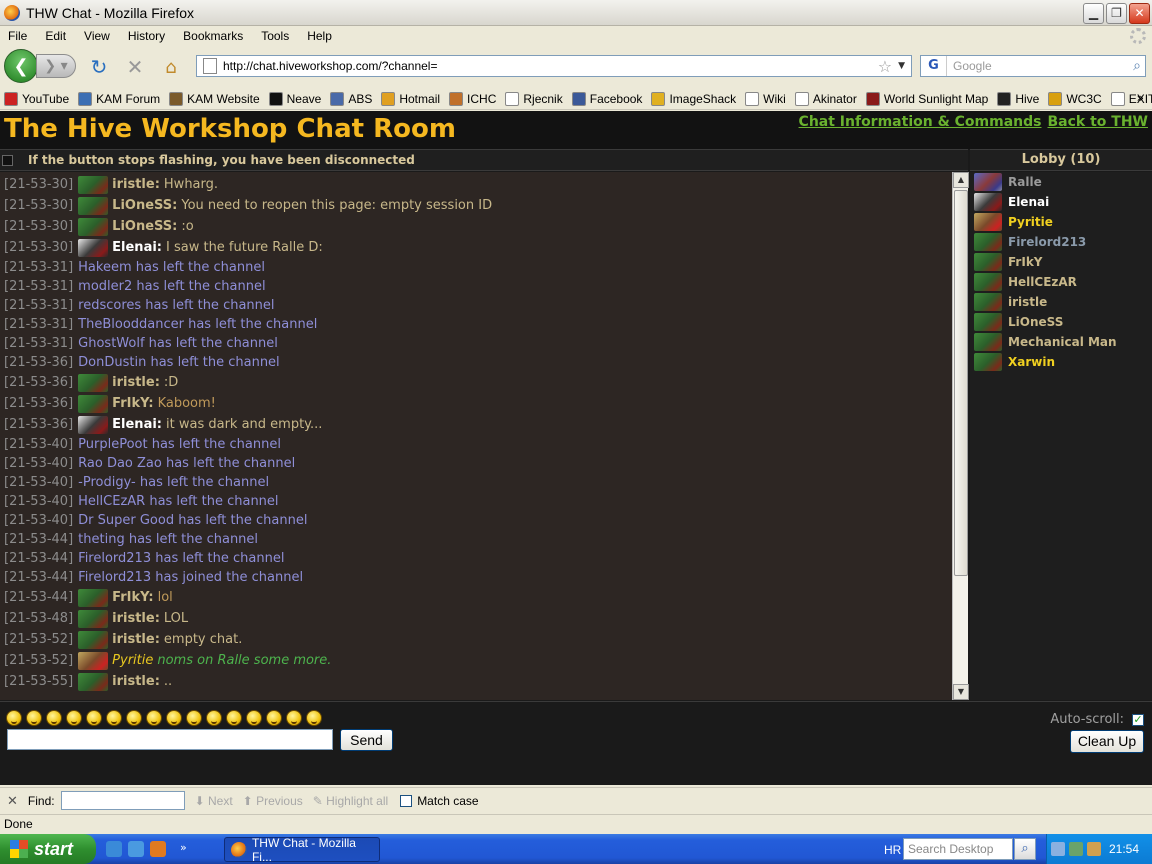 This screenshot has height=864, width=1152. What do you see at coordinates (1137, 66) in the screenshot?
I see `search-icon: ⌕` at bounding box center [1137, 66].